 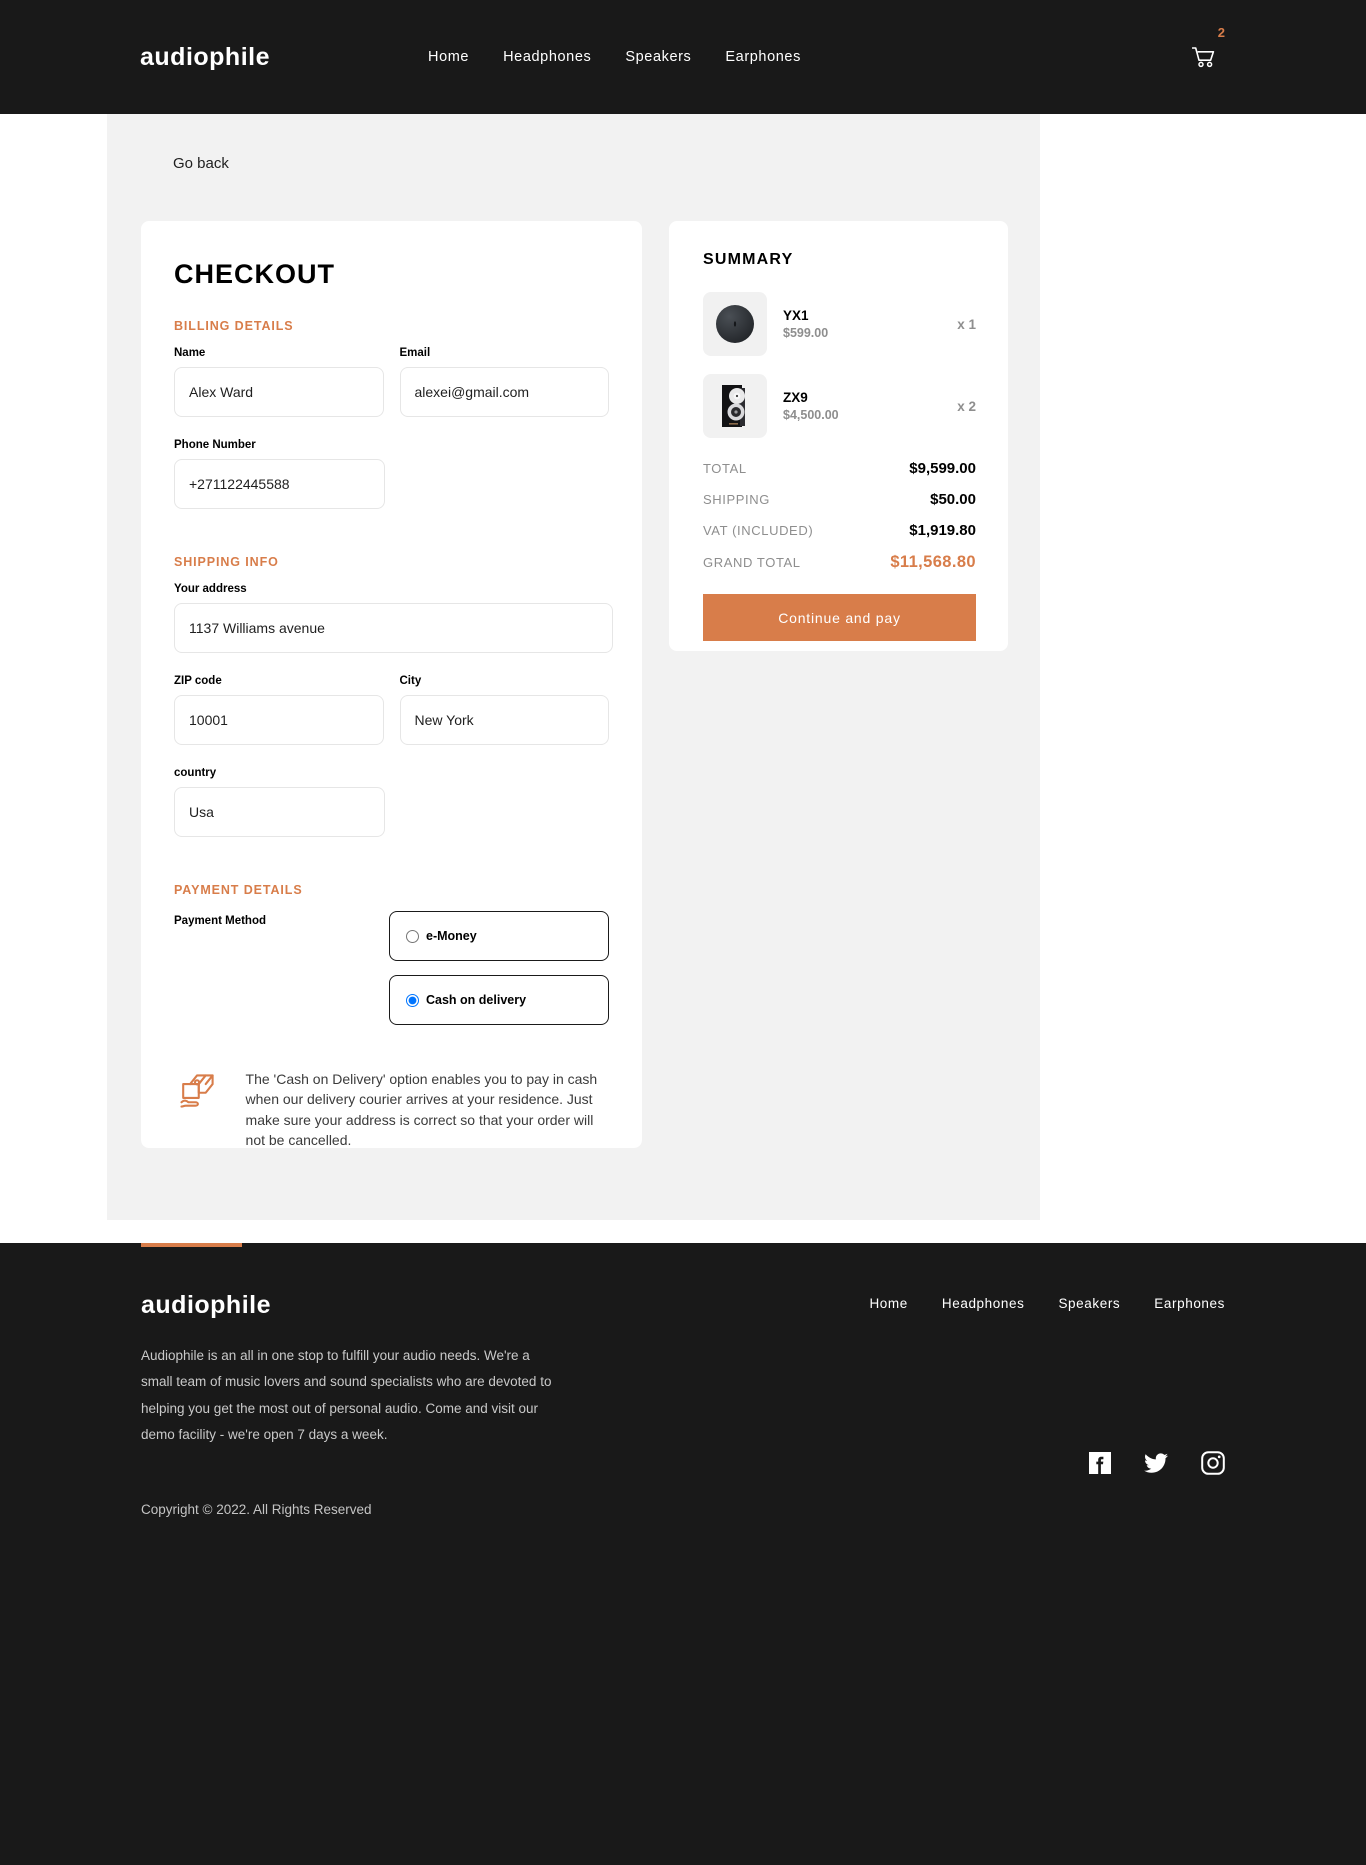 I want to click on summary-item-qty: x 1, so click(x=966, y=324).